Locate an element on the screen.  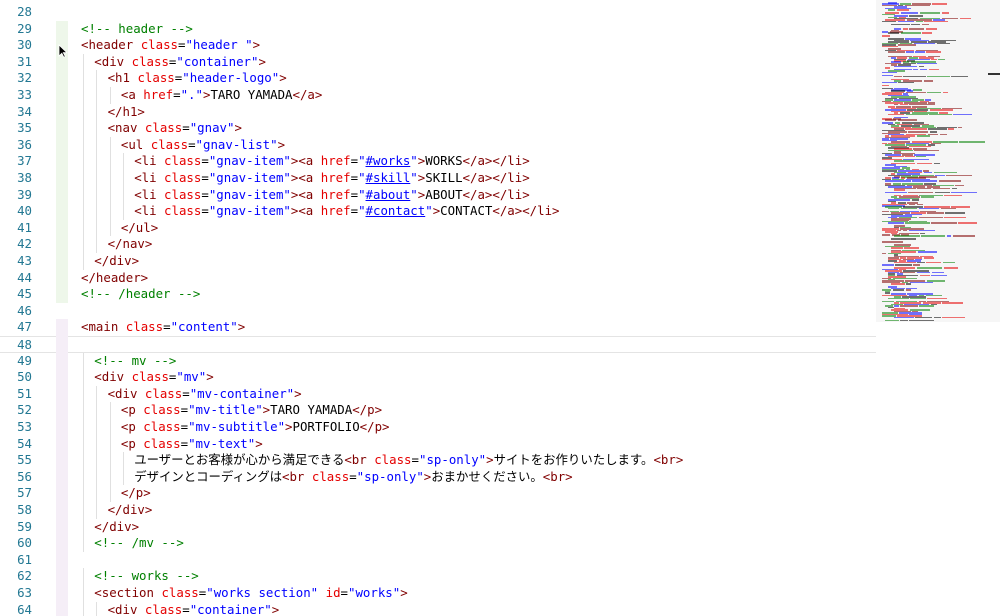
code-line: 31 <div class="container"> is located at coordinates (440, 62).